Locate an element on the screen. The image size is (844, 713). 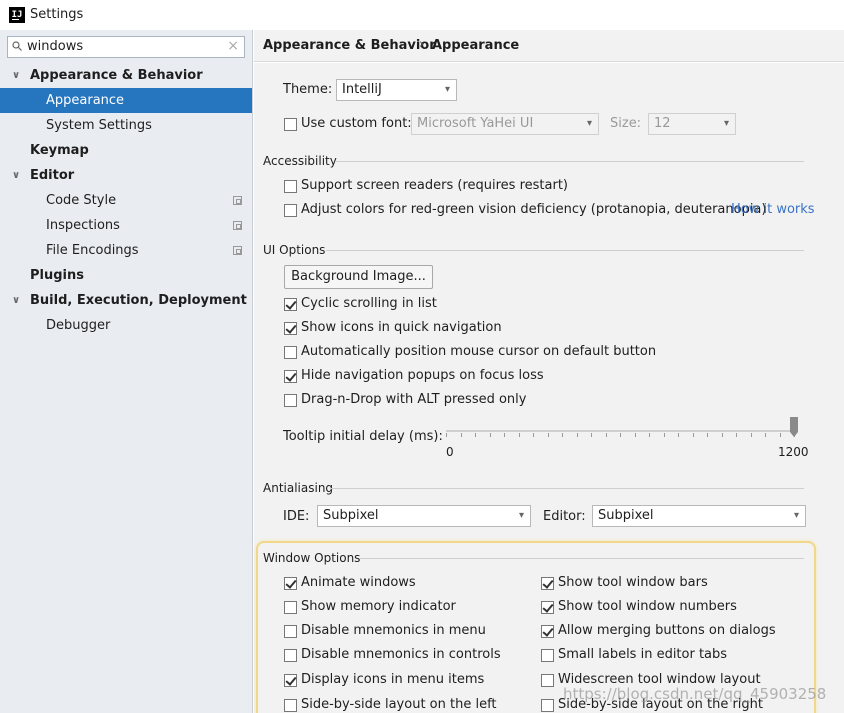
sidebar-item-label: Editor is located at coordinates (52, 175).